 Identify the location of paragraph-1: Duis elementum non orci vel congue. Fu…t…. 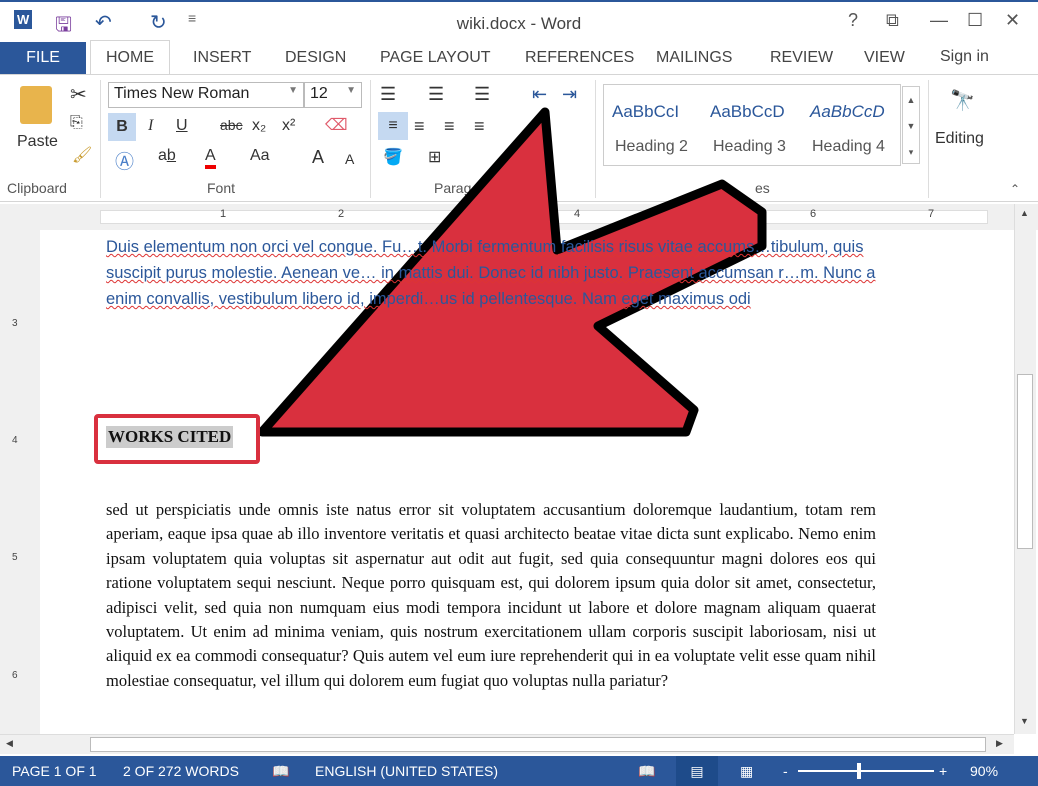
(491, 273).